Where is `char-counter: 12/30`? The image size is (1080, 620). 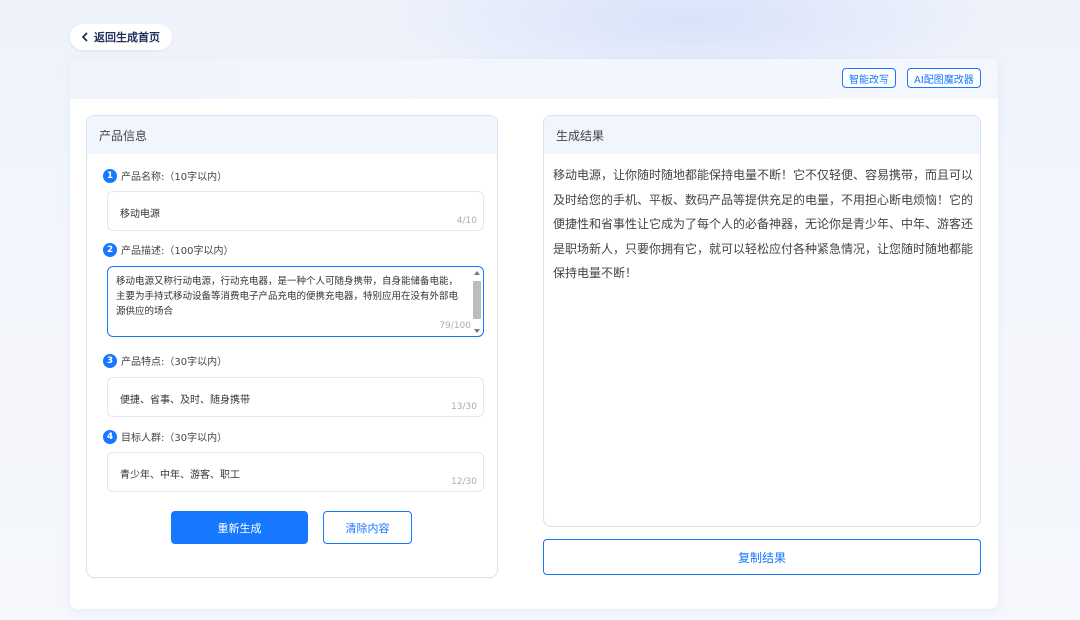
char-counter: 12/30 is located at coordinates (464, 482).